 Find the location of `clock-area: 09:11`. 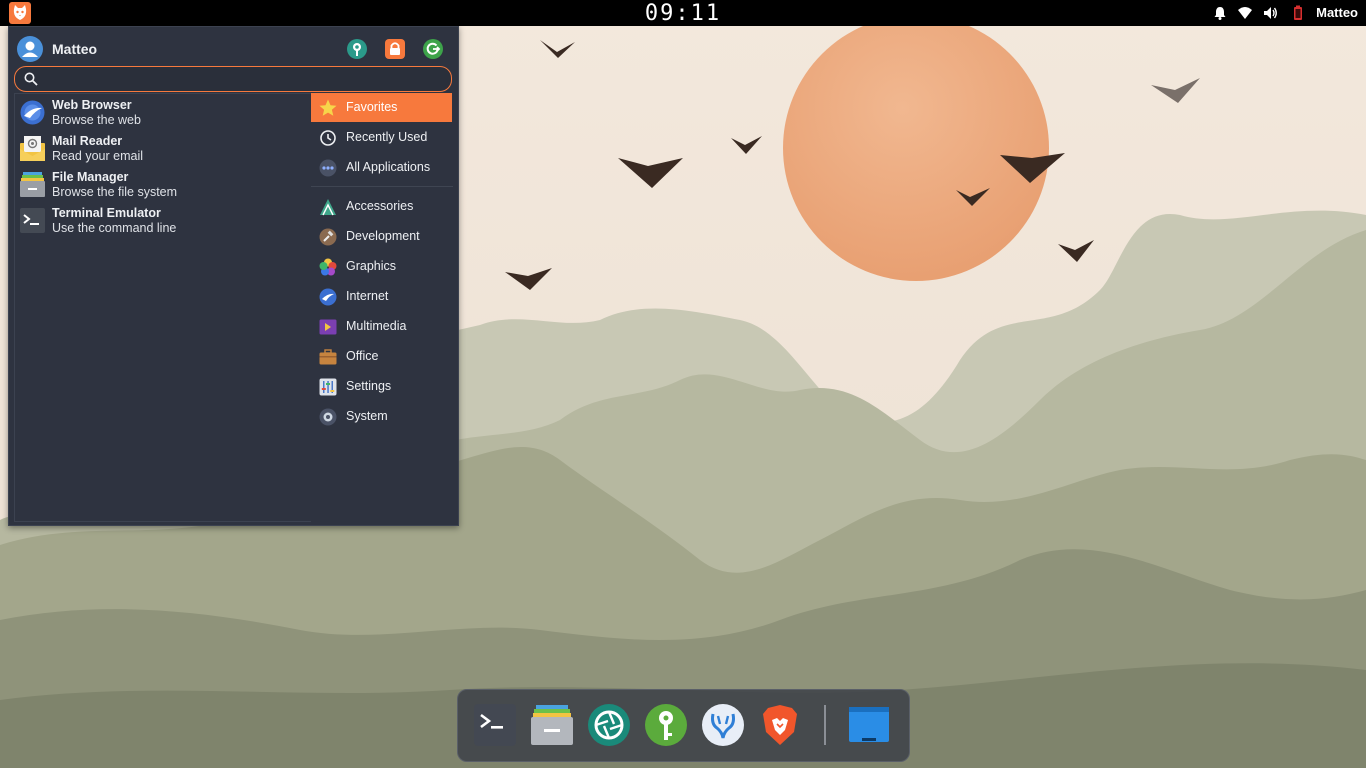

clock-area: 09:11 is located at coordinates (683, 13).